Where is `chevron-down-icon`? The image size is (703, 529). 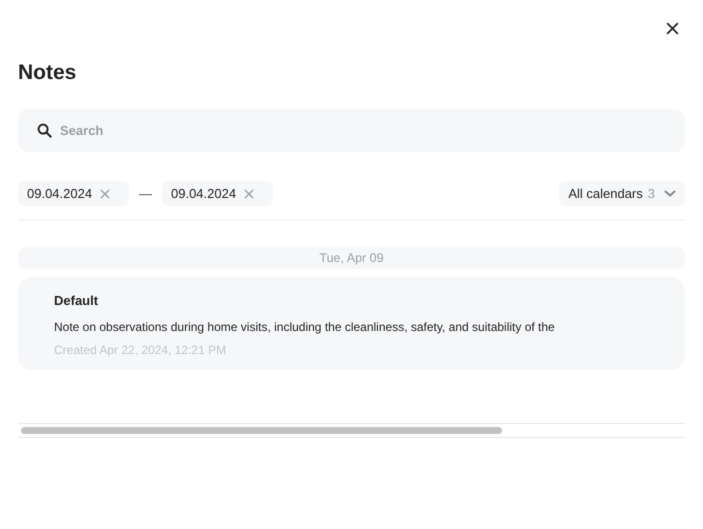 chevron-down-icon is located at coordinates (670, 194).